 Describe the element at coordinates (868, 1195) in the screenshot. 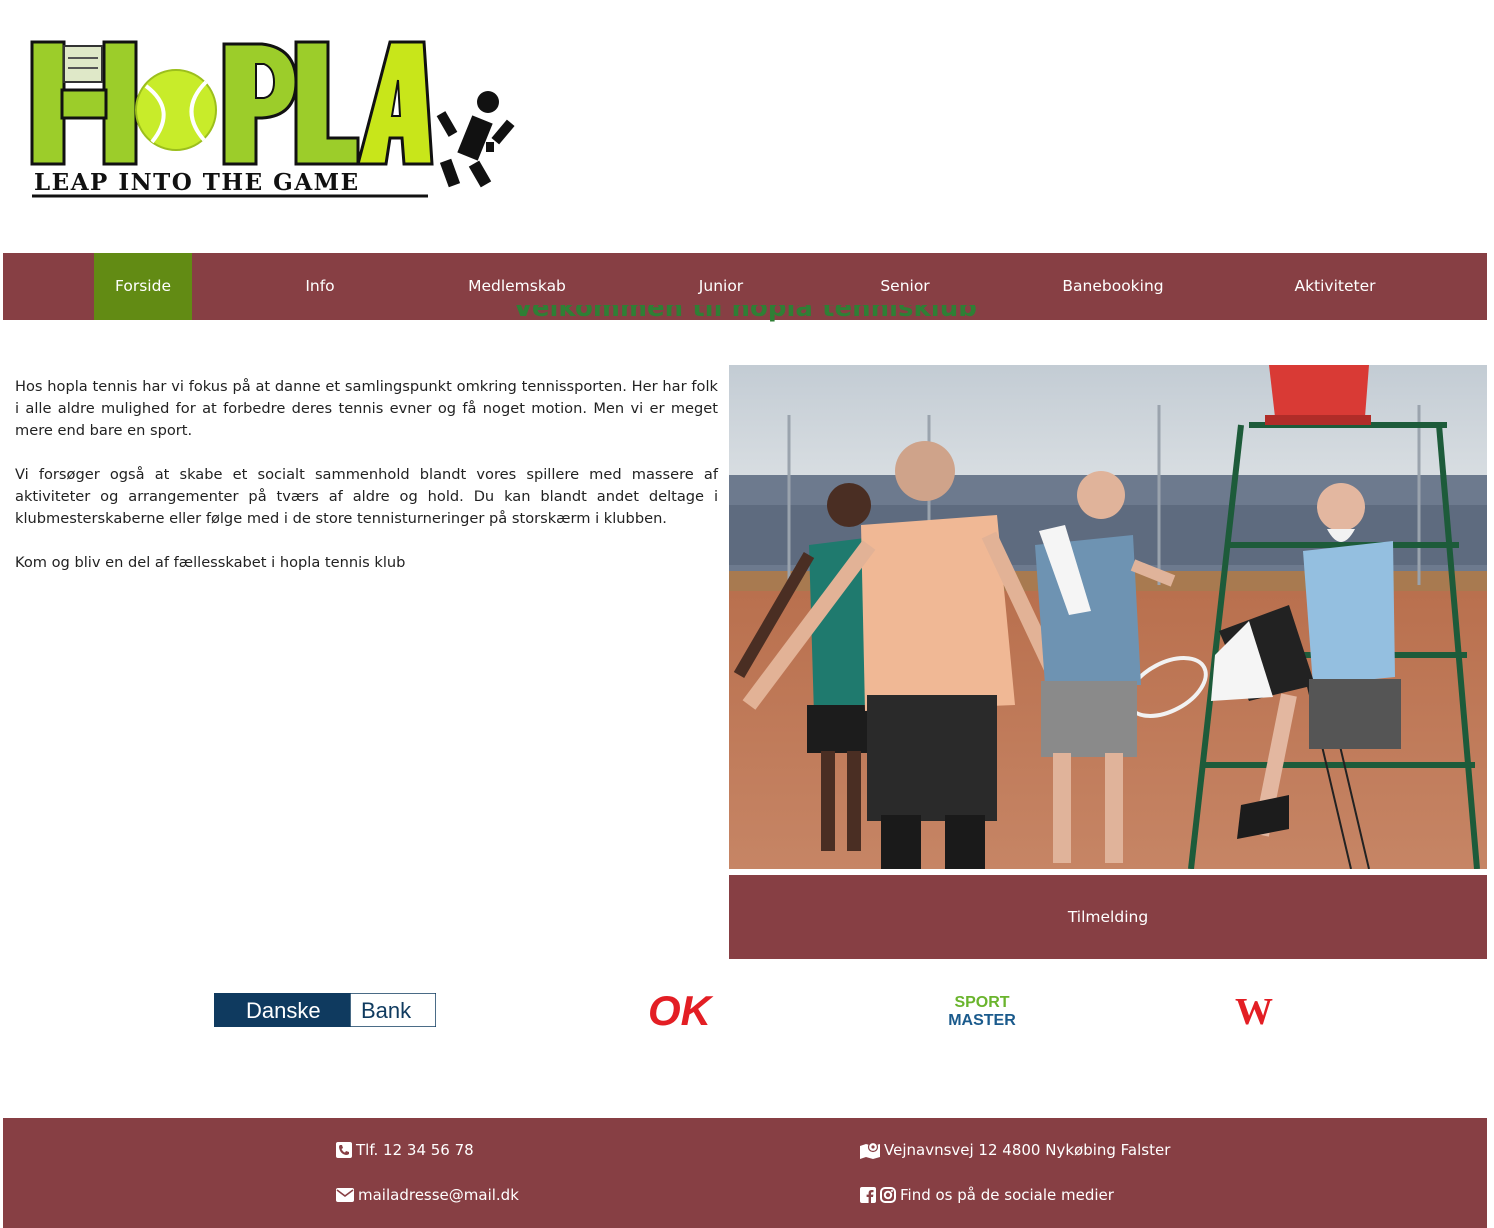

I see `facebook-icon` at that location.